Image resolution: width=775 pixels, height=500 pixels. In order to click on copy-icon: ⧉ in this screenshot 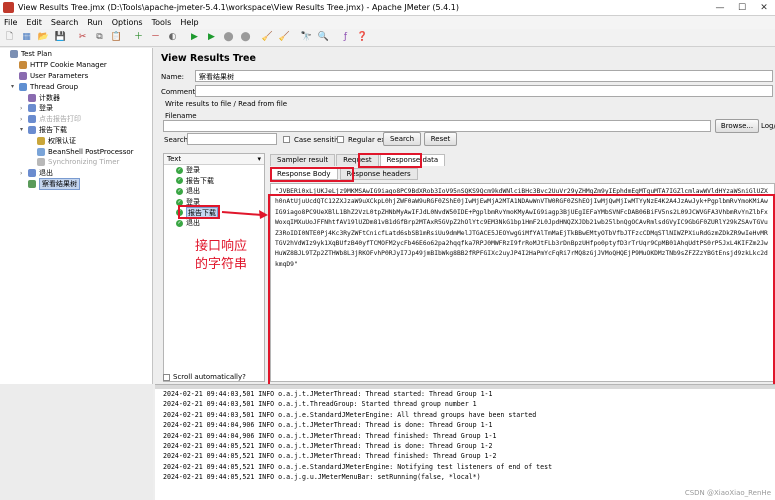, I will do `click(99, 37)`.